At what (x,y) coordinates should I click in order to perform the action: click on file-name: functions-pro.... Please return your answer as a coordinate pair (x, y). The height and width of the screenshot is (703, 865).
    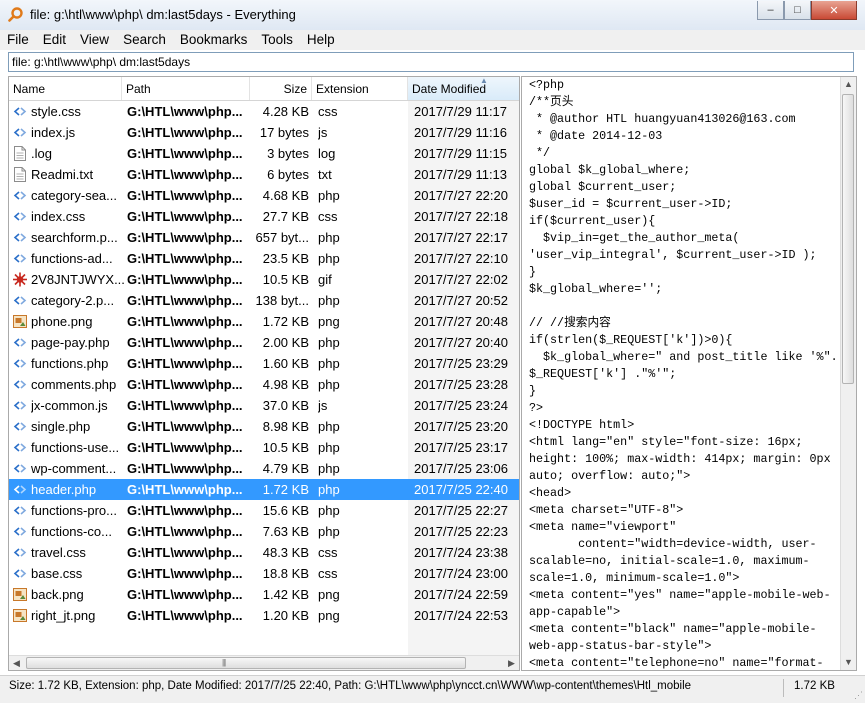
    Looking at the image, I should click on (74, 510).